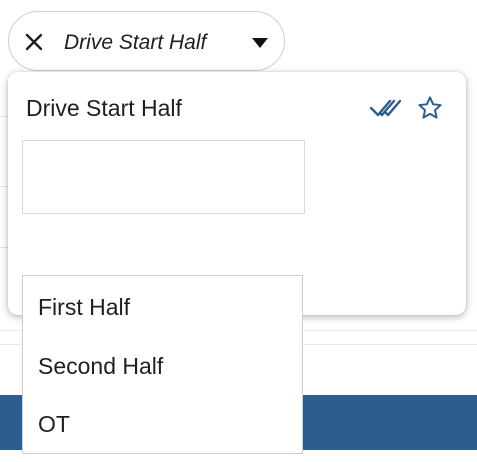 This screenshot has height=462, width=477. I want to click on caret-down-icon, so click(260, 43).